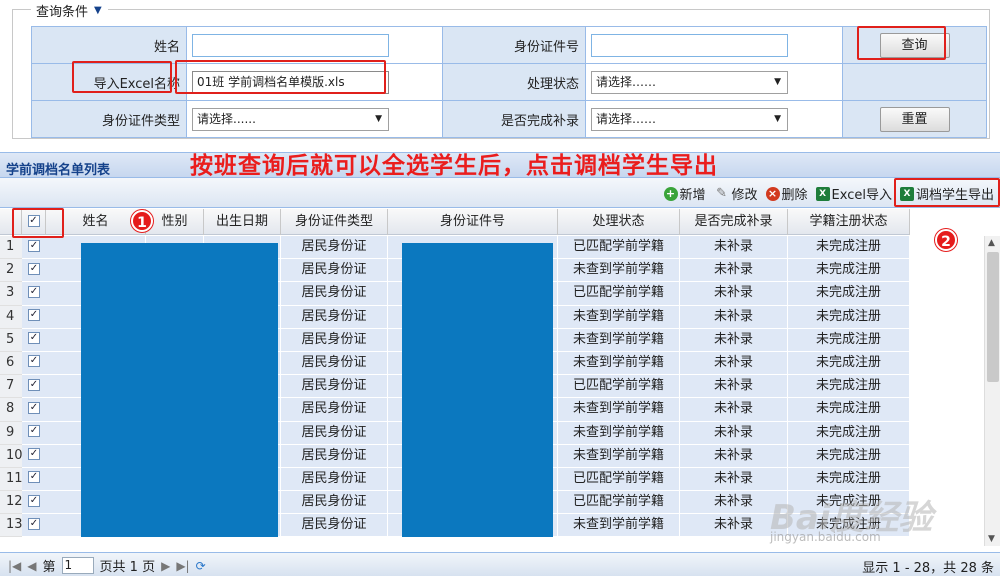 The image size is (1000, 576). What do you see at coordinates (454, 166) in the screenshot?
I see `annotation-text: 按班查询后就可以全选学生后，点击调档学生导出` at bounding box center [454, 166].